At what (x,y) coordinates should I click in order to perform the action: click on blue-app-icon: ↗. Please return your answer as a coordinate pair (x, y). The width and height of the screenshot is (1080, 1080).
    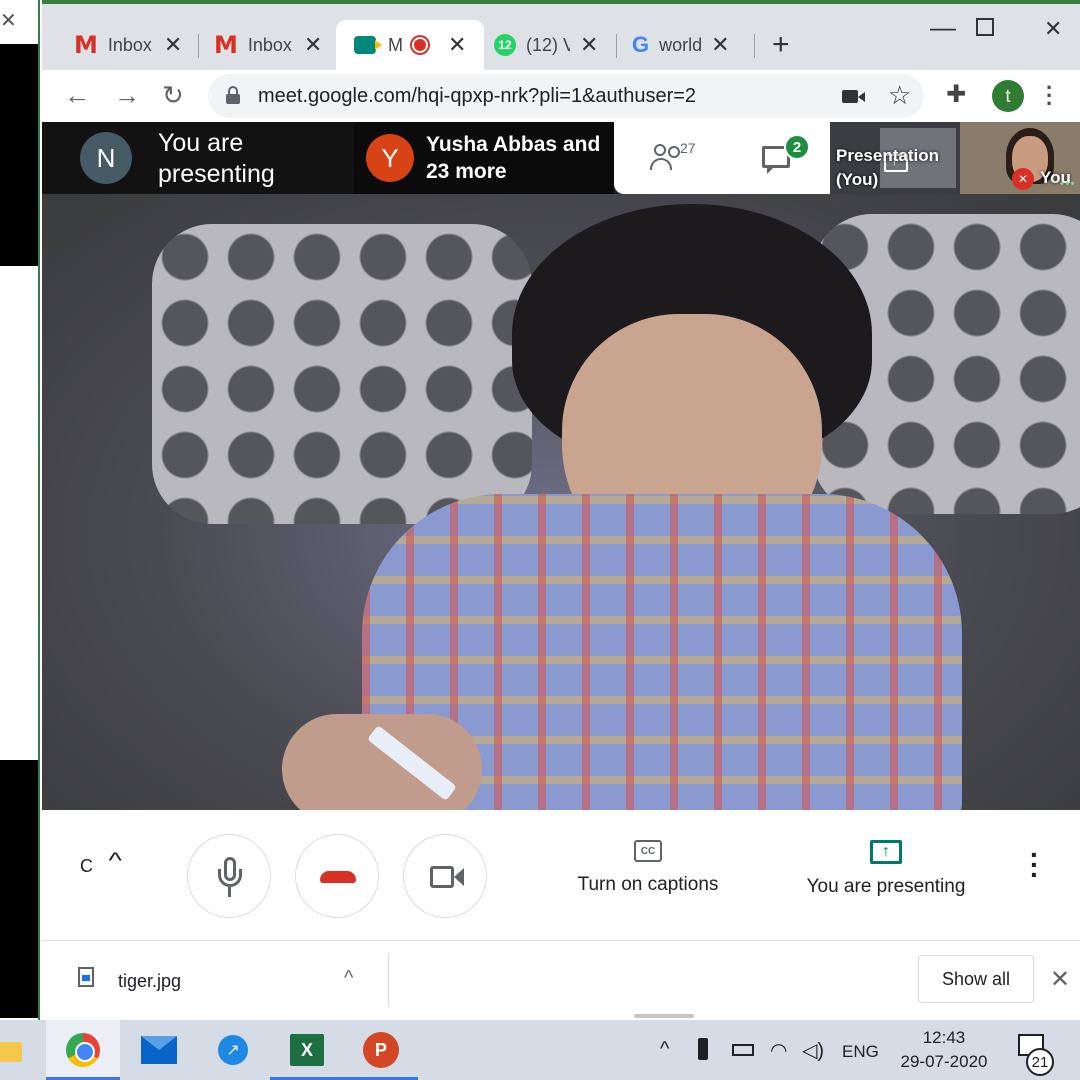
    Looking at the image, I should click on (233, 1050).